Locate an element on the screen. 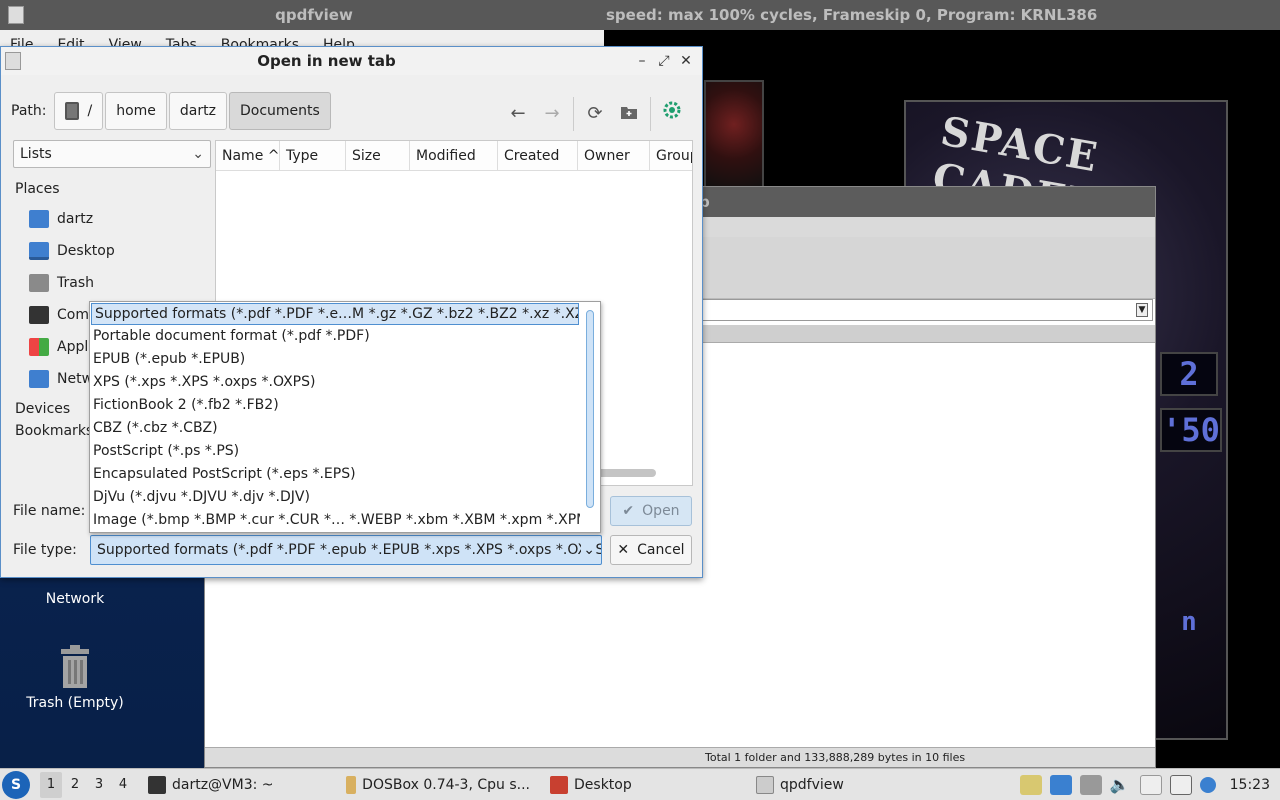 The height and width of the screenshot is (800, 1280). qpdfview-icon is located at coordinates (765, 784).